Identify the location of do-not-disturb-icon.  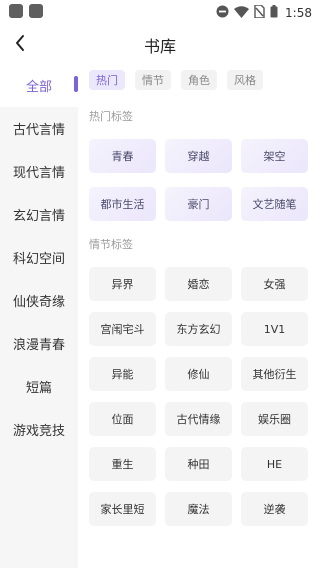
(222, 12).